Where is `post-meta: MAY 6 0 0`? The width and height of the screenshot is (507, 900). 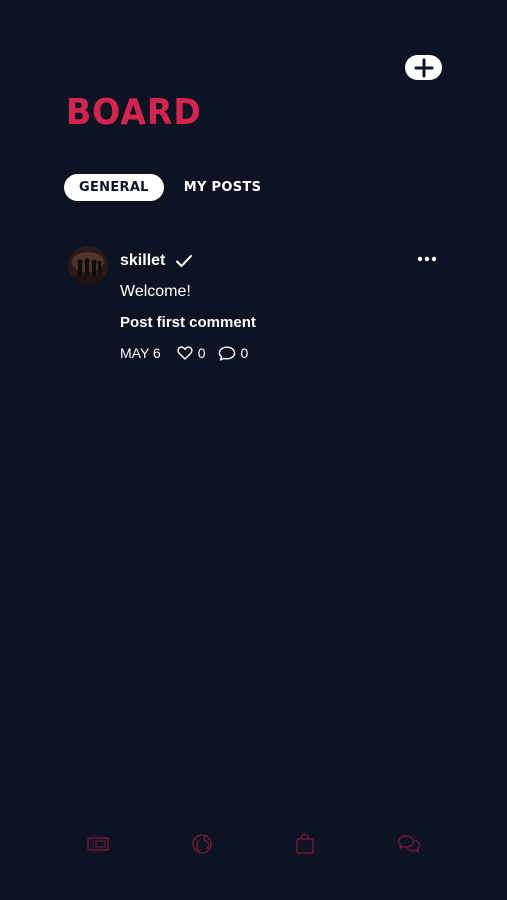 post-meta: MAY 6 0 0 is located at coordinates (190, 353).